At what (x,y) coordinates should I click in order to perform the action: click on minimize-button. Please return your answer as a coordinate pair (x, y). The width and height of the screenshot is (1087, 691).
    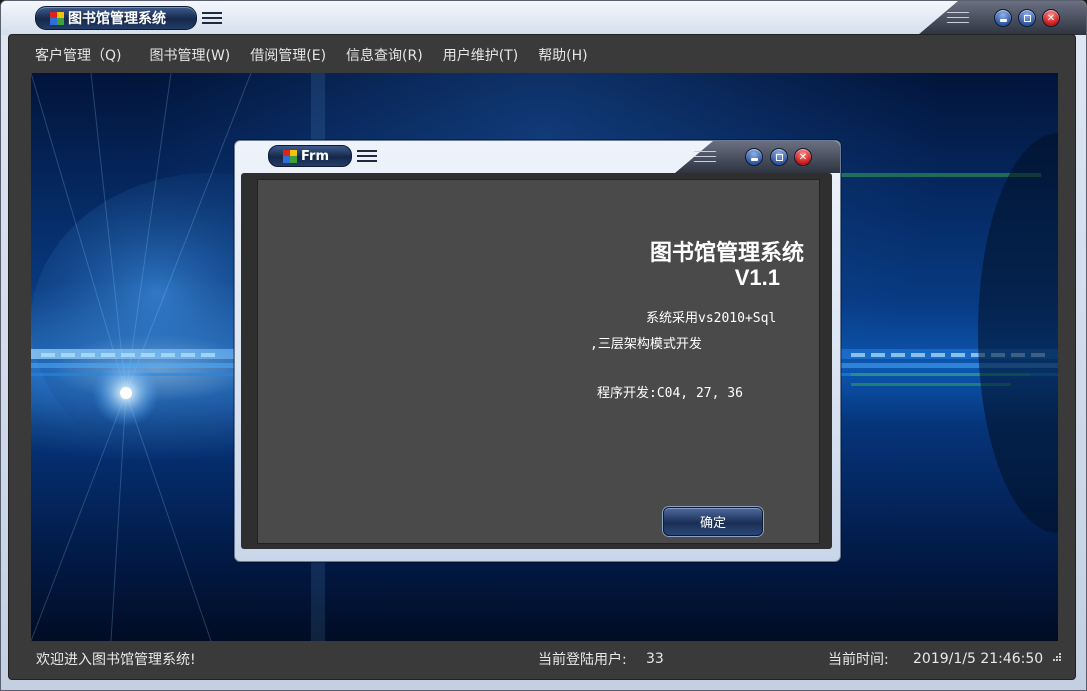
    Looking at the image, I should click on (1003, 18).